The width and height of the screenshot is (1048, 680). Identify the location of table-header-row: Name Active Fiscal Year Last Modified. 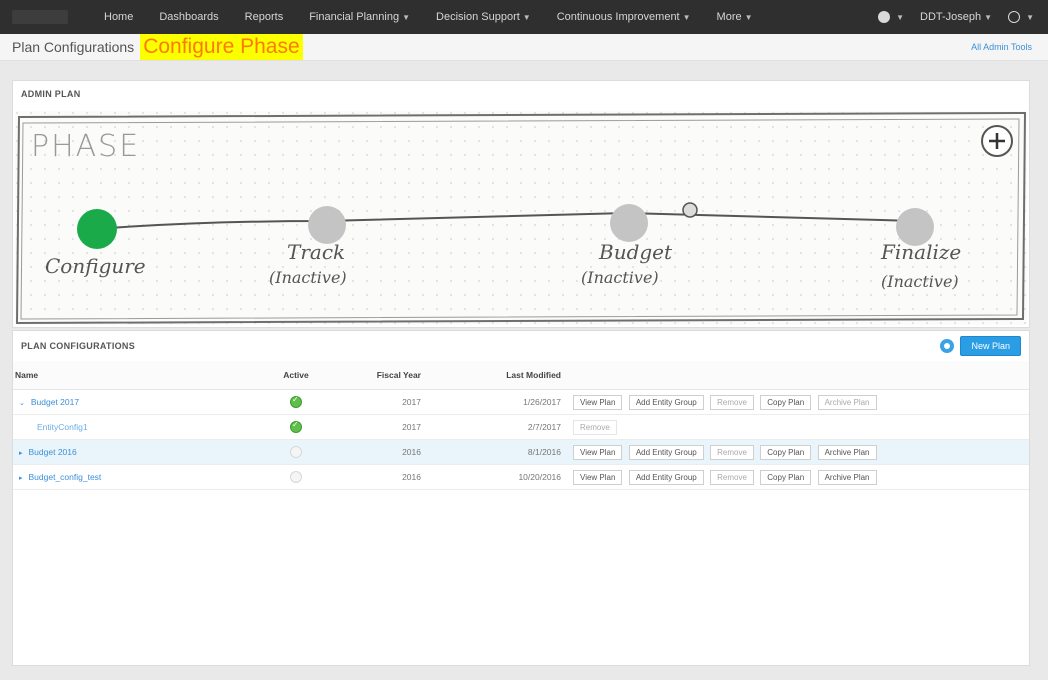
(521, 375).